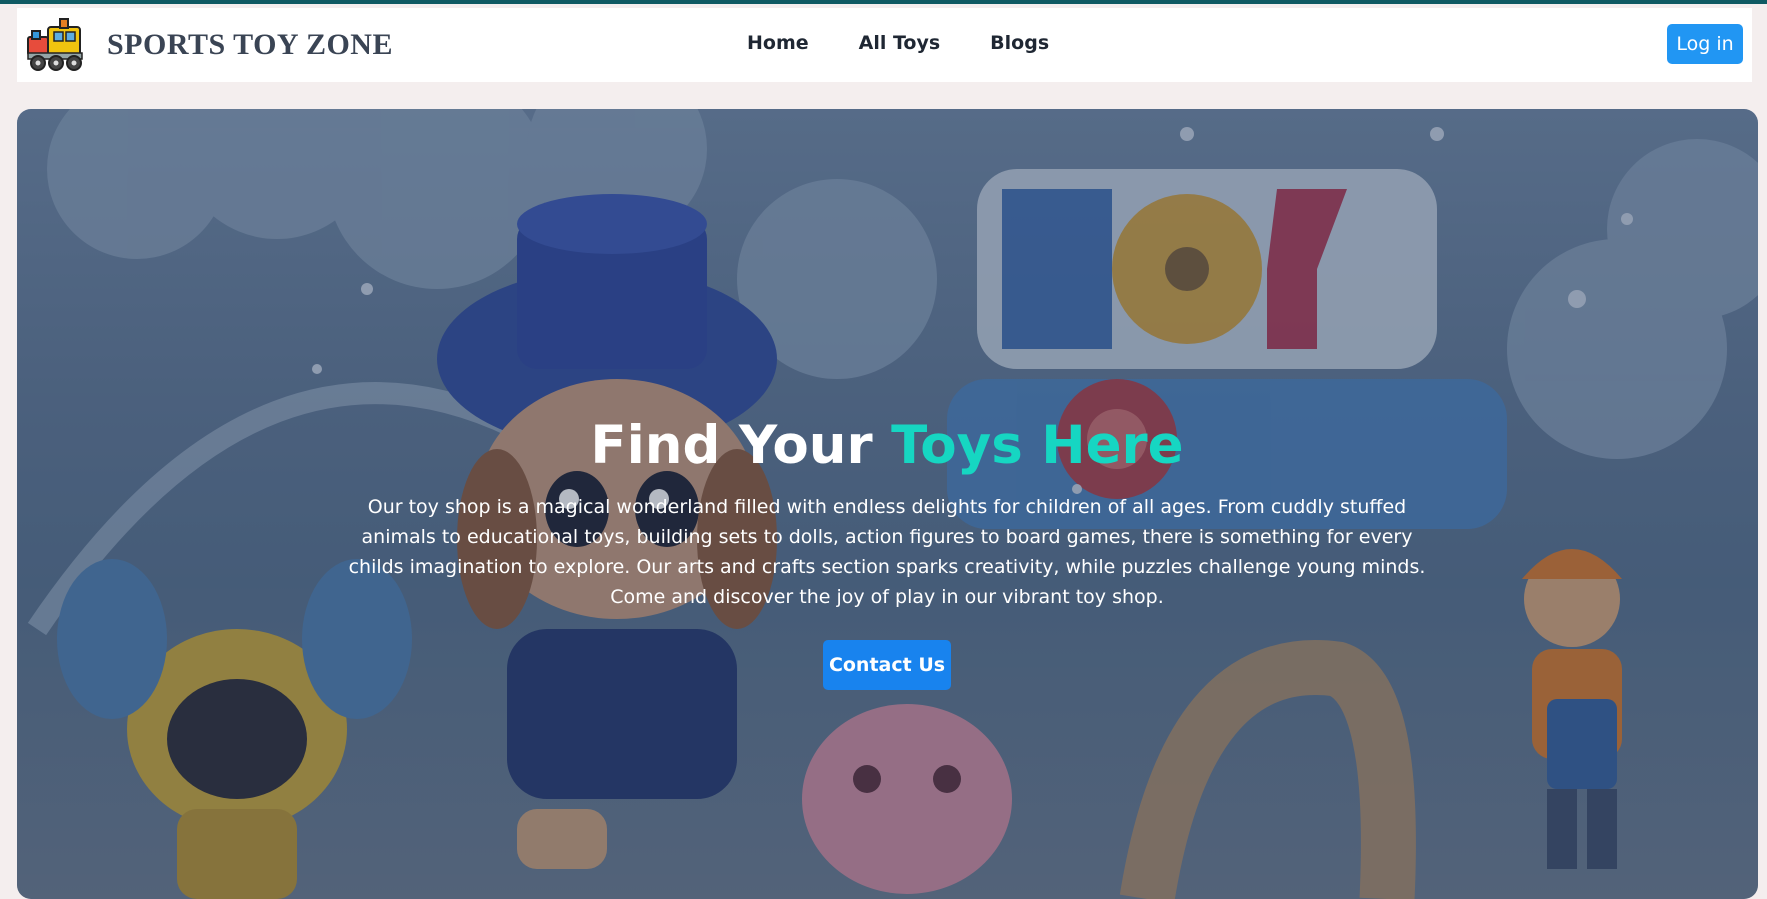  Describe the element at coordinates (250, 45) in the screenshot. I see `brand-name: SPORTS TOY ZONE` at that location.